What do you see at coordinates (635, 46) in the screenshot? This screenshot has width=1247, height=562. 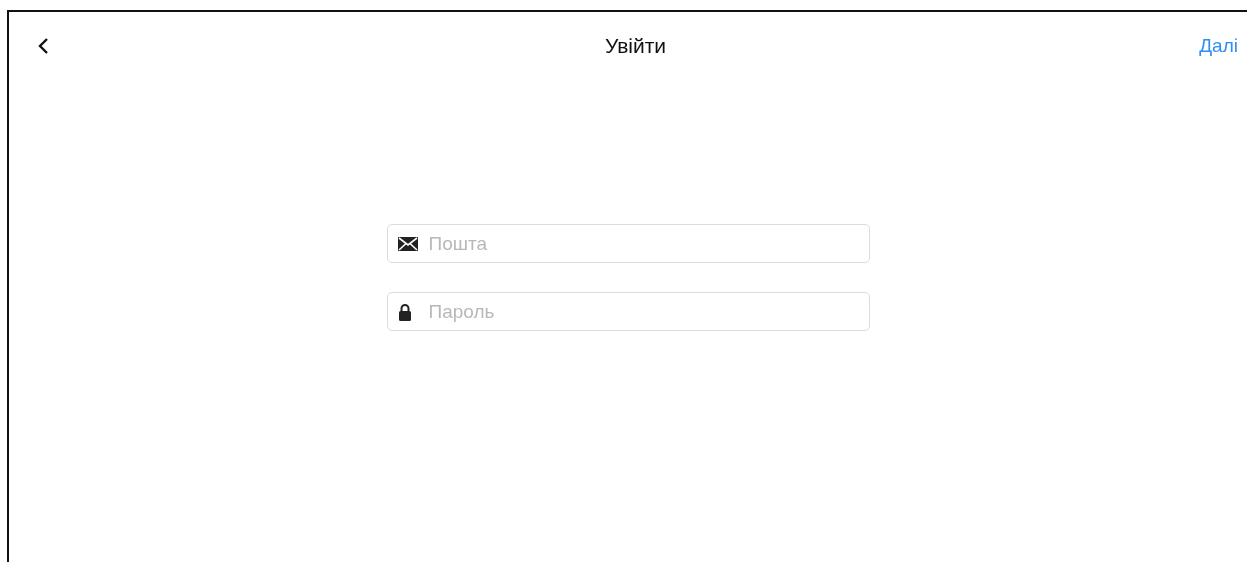 I see `page-title: Увійти` at bounding box center [635, 46].